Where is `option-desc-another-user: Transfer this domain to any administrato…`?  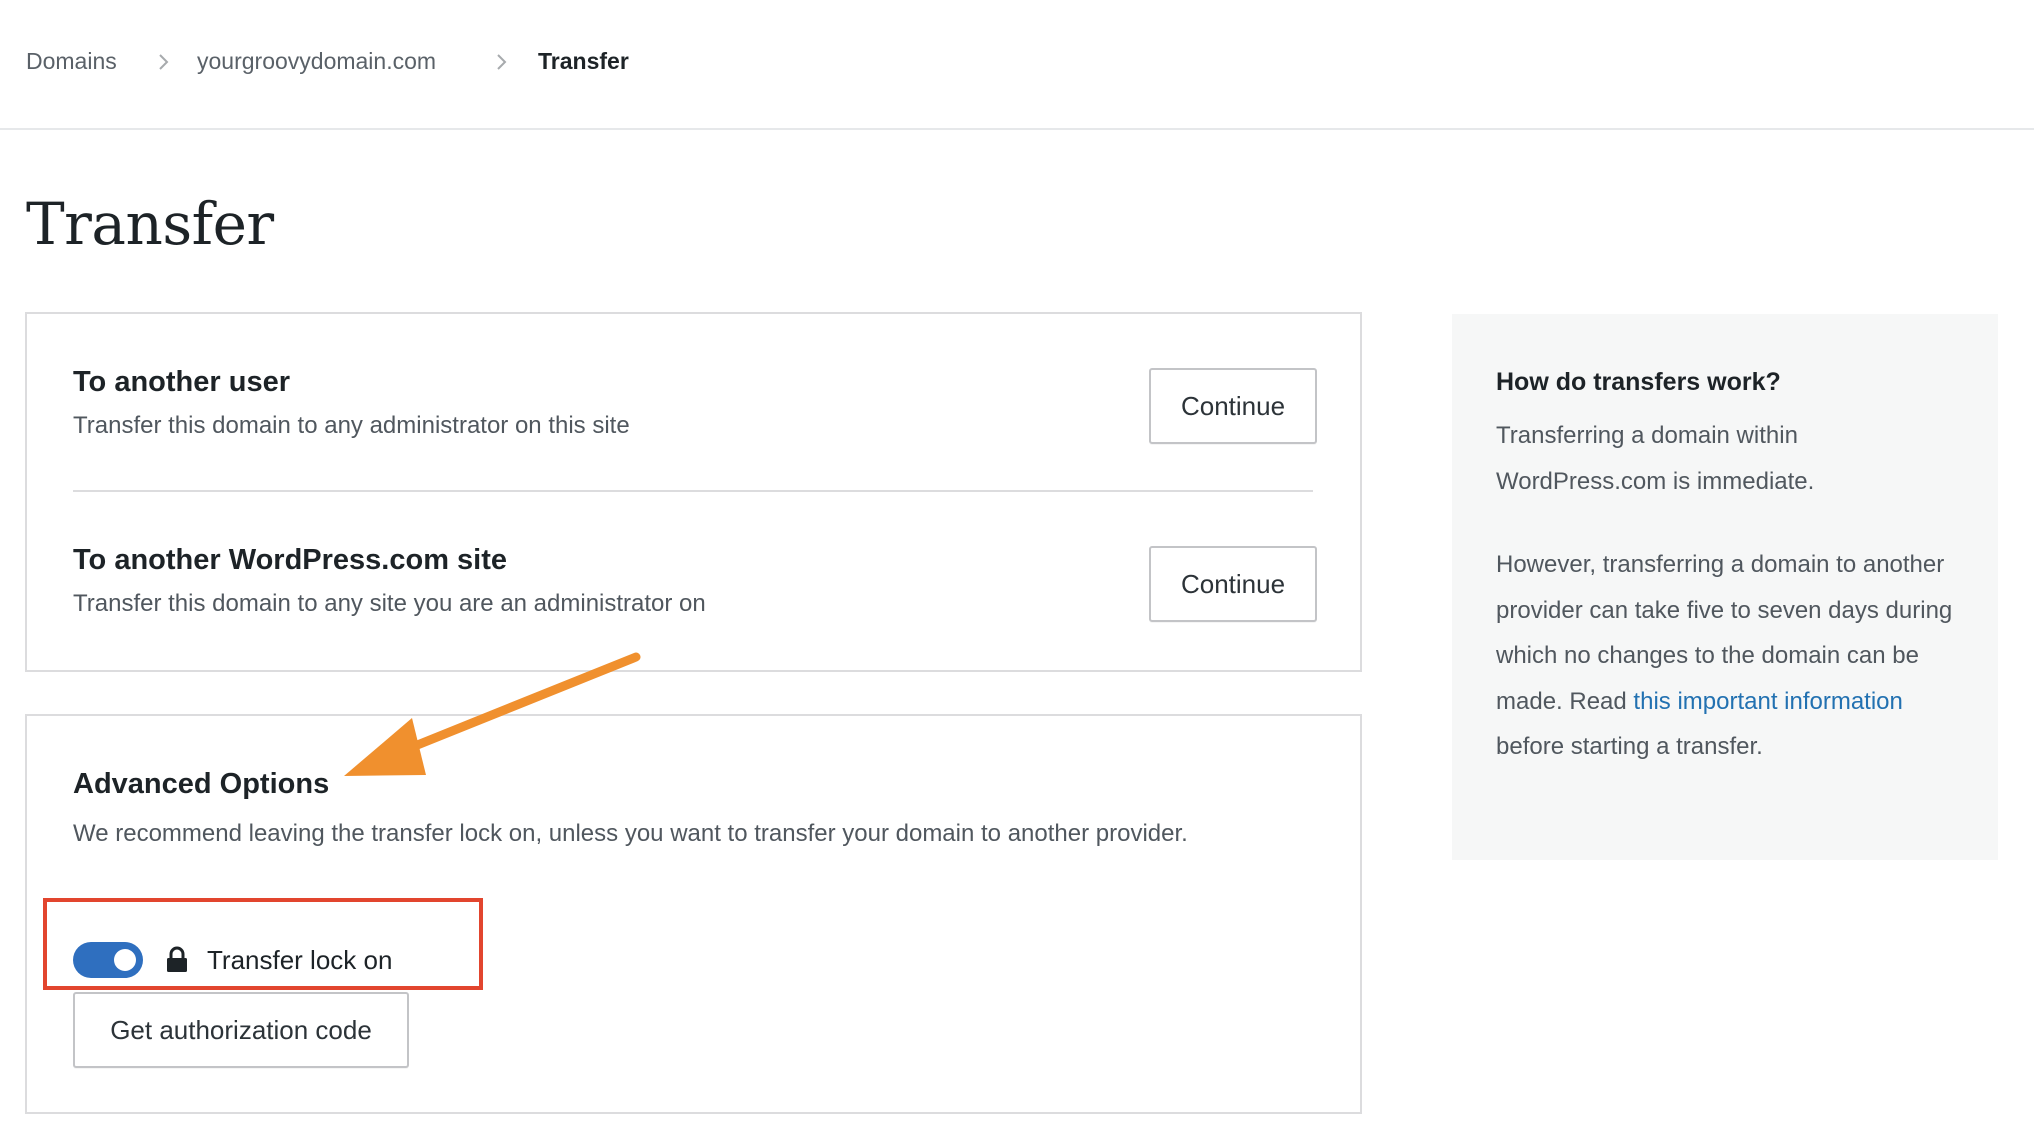 option-desc-another-user: Transfer this domain to any administrato… is located at coordinates (351, 425).